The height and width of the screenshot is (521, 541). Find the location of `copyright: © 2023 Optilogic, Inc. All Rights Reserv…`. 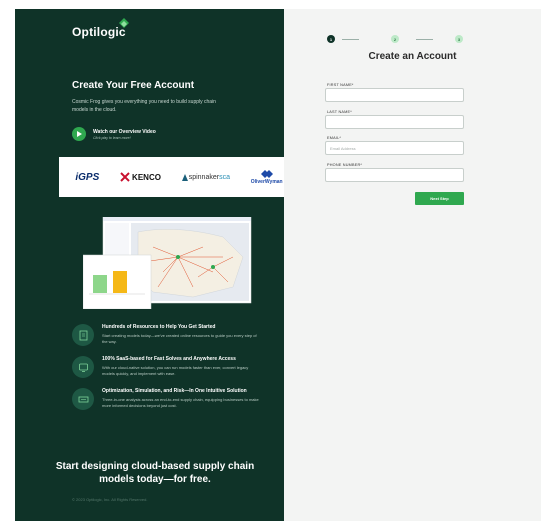

copyright: © 2023 Optilogic, Inc. All Rights Reserv… is located at coordinates (110, 499).